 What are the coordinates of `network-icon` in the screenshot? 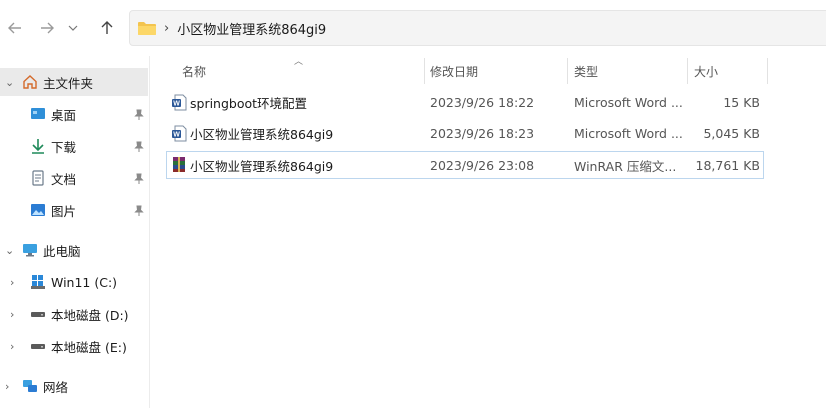 It's located at (30, 386).